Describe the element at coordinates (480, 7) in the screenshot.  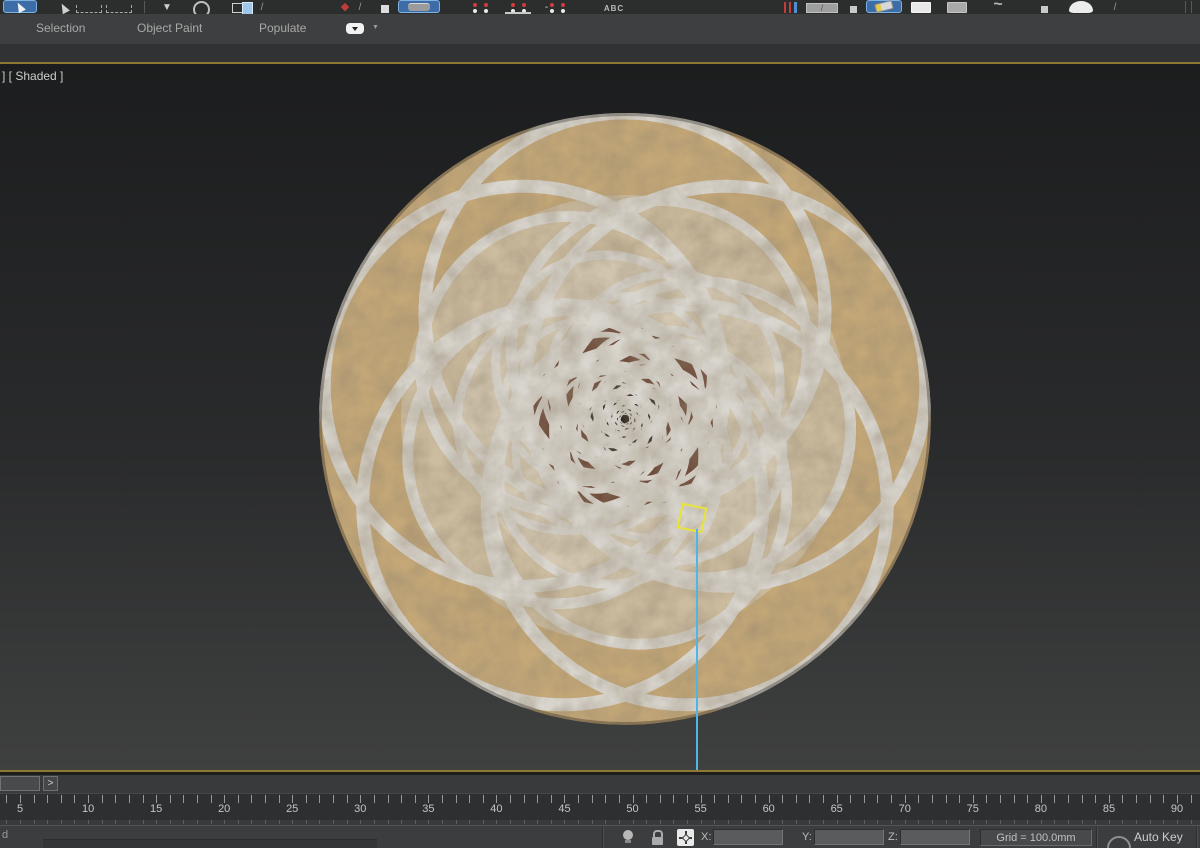
I see `snaps-toggle-icon` at that location.